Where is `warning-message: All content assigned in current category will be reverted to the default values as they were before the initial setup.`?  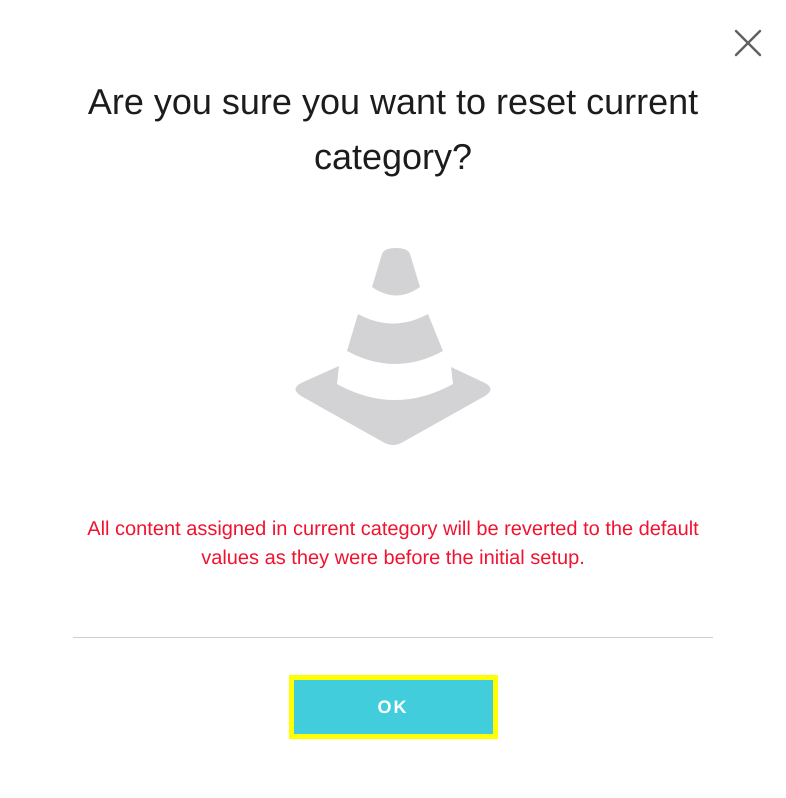
warning-message: All content assigned in current category will be reverted to the default values as they were before the initial setup. is located at coordinates (393, 544).